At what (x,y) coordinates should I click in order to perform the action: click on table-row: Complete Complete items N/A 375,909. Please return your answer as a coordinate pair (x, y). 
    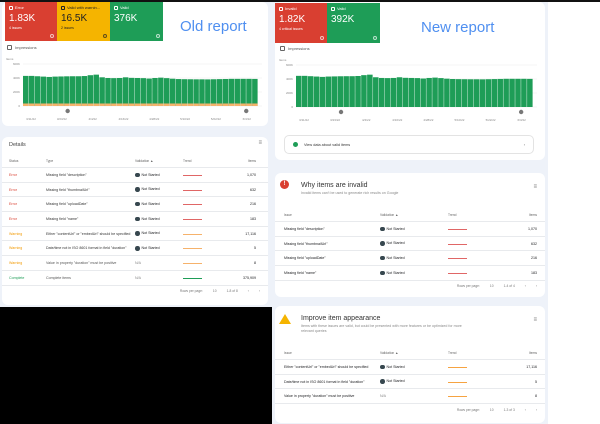
    Looking at the image, I should click on (135, 277).